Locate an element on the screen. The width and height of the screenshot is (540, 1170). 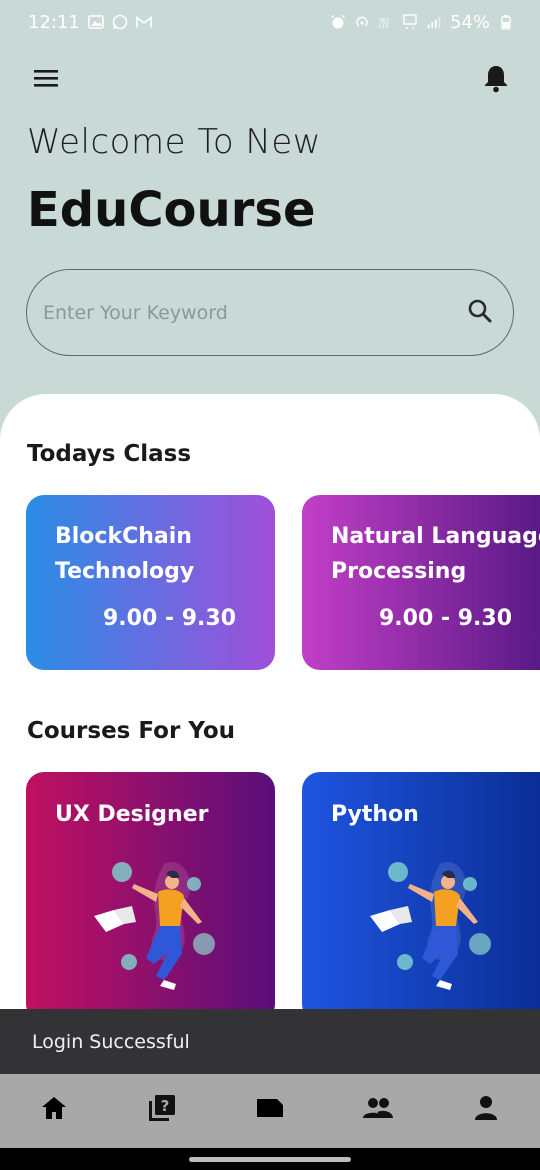
nav-home is located at coordinates (54, 1108).